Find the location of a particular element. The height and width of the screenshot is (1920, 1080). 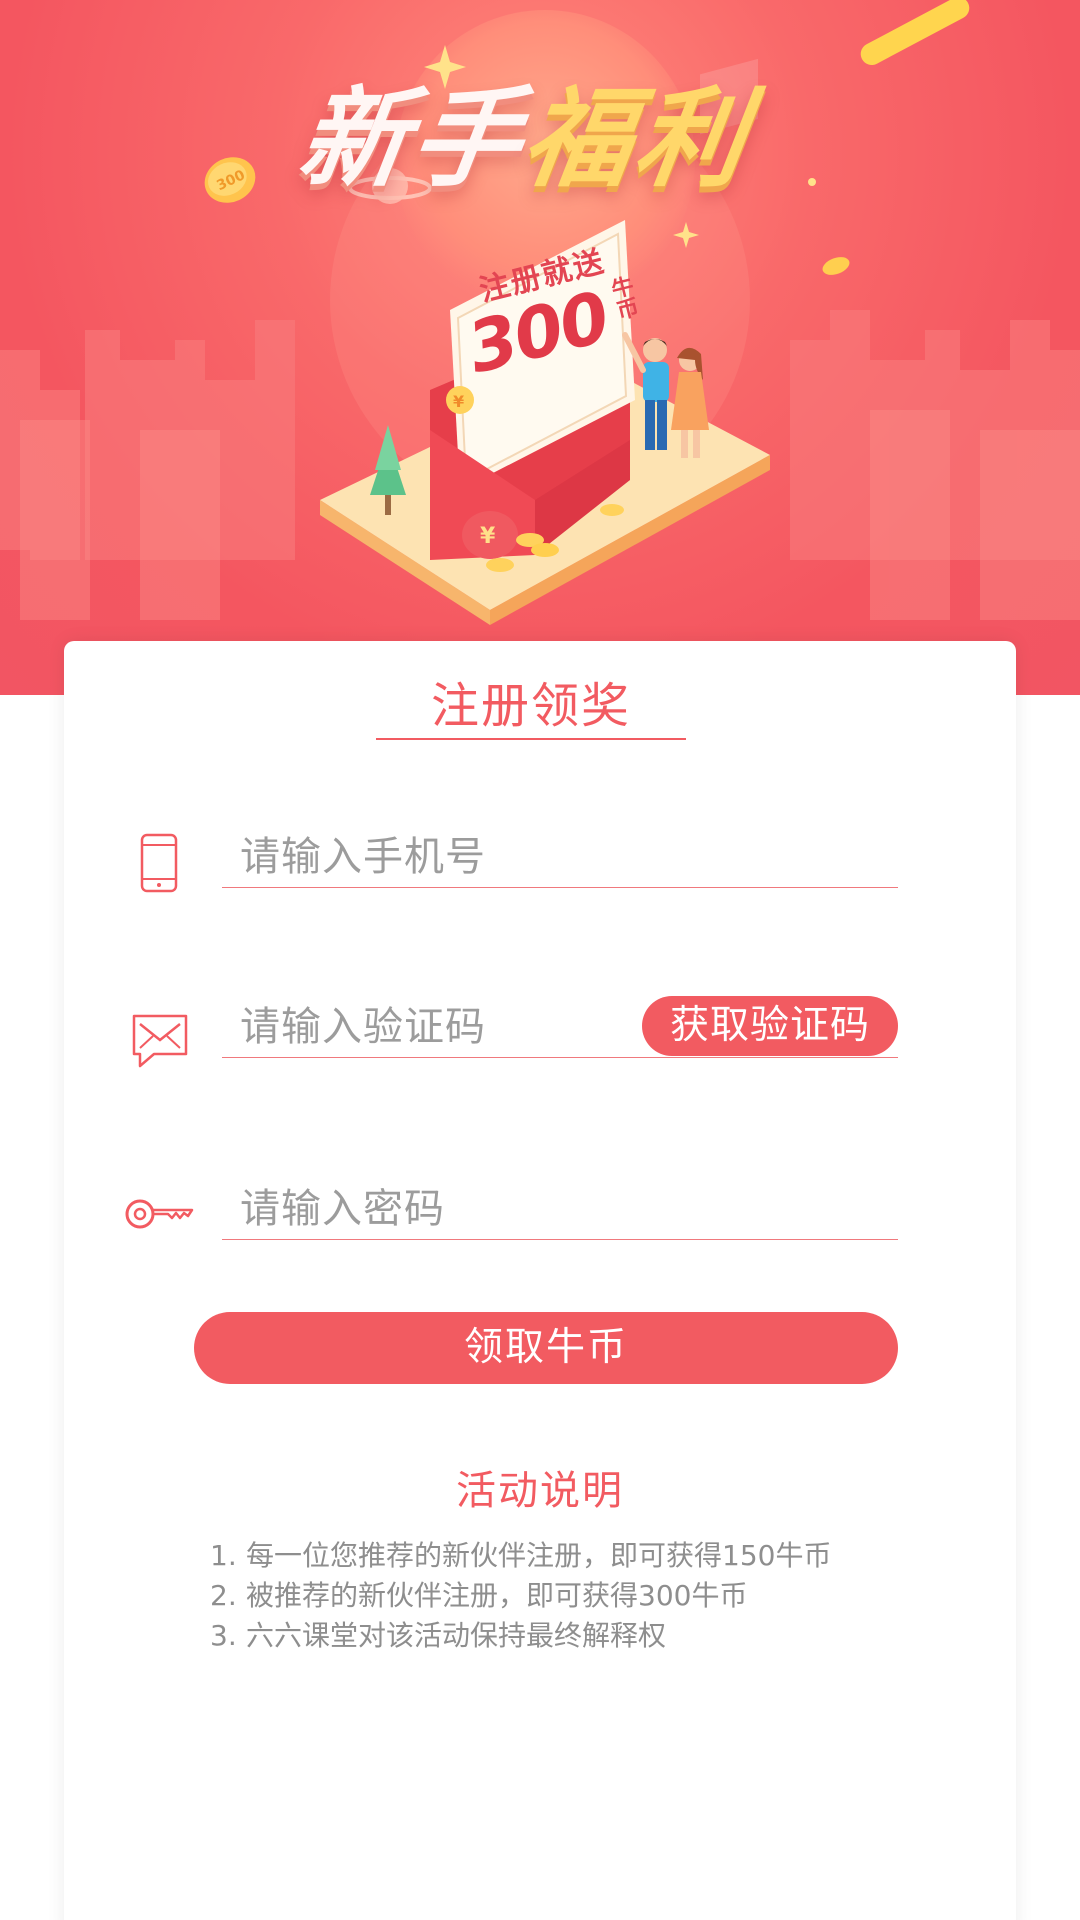

rule-text: 六六课堂对该活动保持最终解释权 is located at coordinates (456, 1635).